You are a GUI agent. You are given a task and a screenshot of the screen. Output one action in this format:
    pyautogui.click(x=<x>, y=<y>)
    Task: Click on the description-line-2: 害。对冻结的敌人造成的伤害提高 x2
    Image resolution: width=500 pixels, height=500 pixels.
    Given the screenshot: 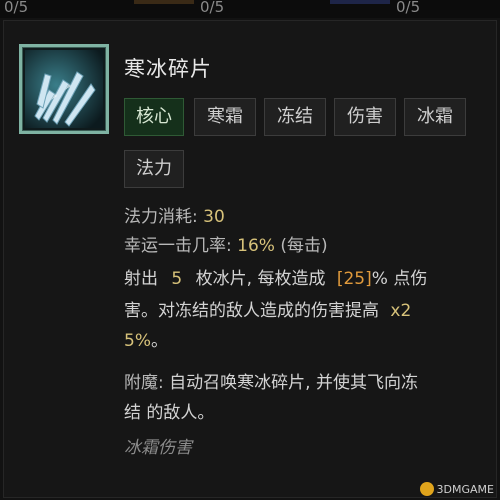 What is the action you would take?
    pyautogui.click(x=267, y=308)
    